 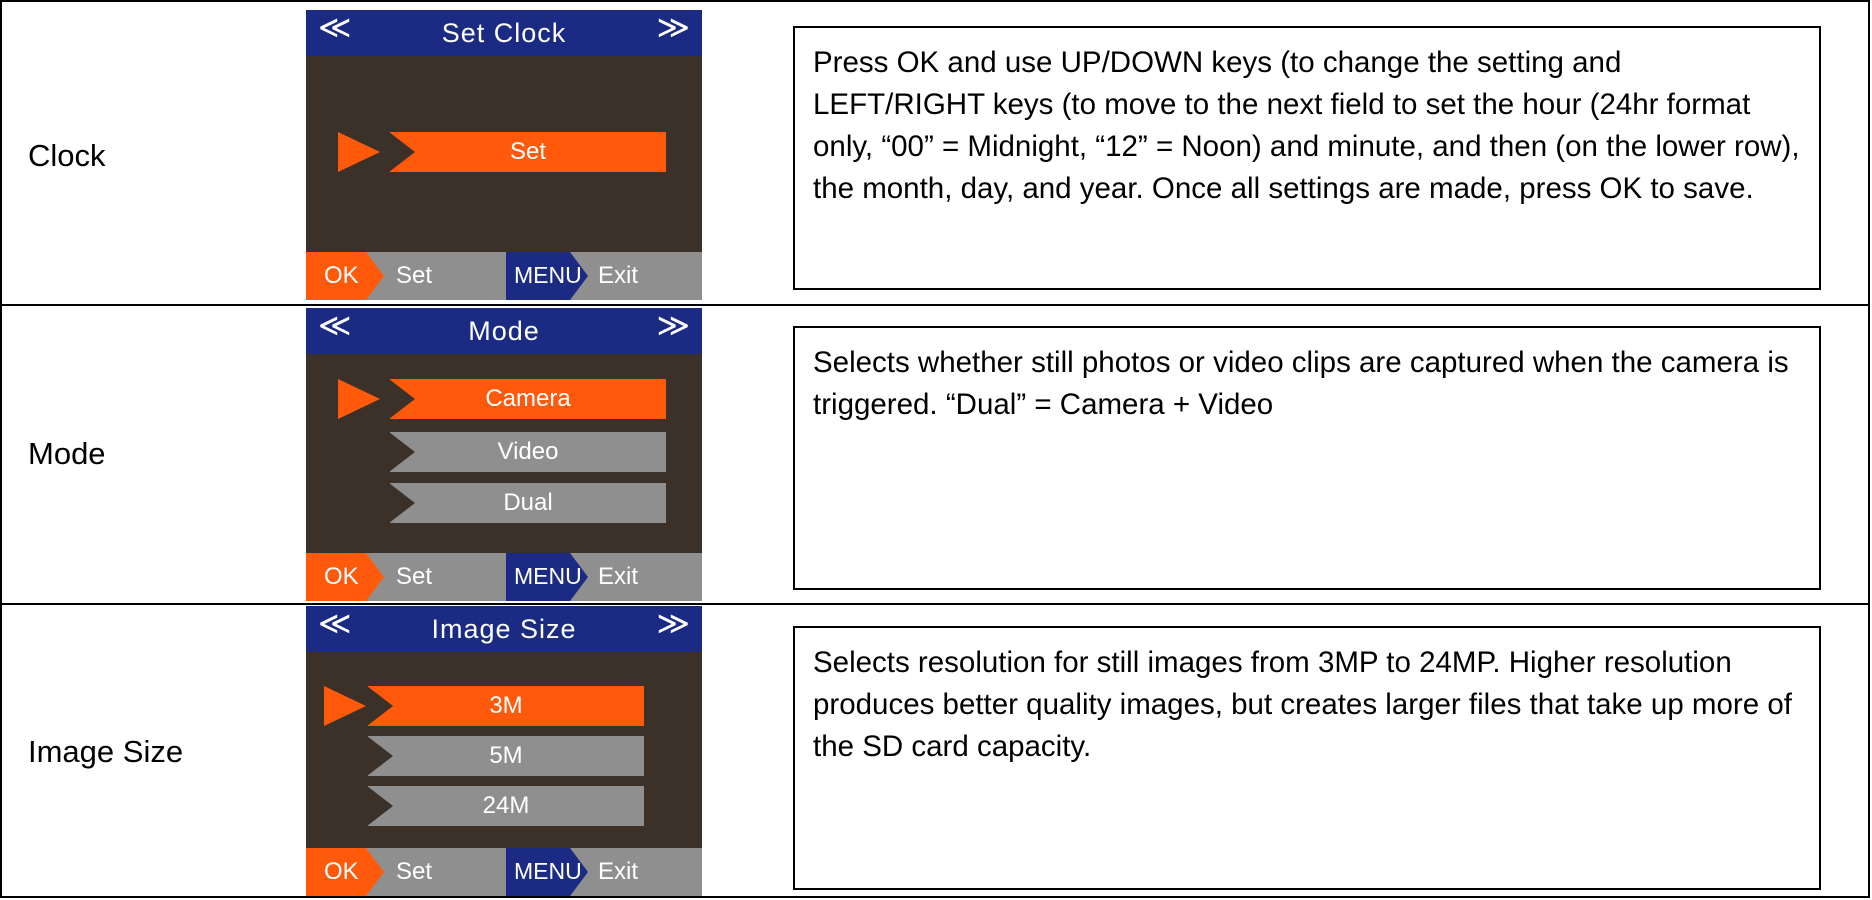 I want to click on screen-title-bar: ≪ Set Clock ≫, so click(x=504, y=33).